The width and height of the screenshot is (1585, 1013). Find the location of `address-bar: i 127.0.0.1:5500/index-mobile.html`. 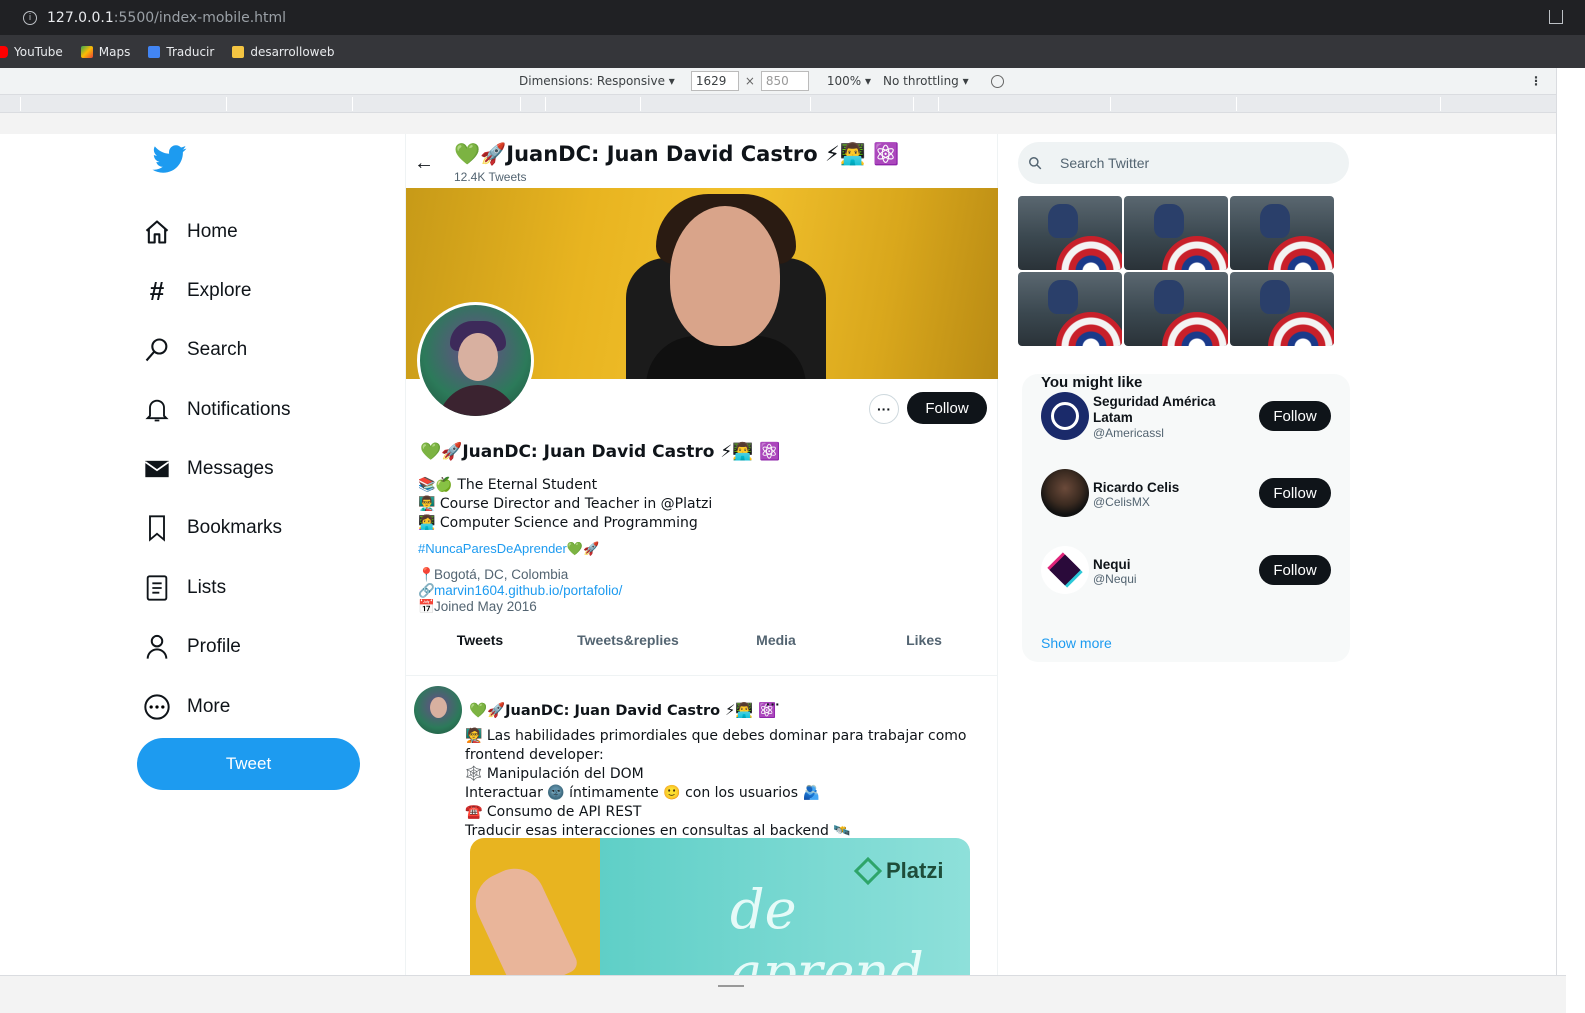

address-bar: i 127.0.0.1:5500/index-mobile.html is located at coordinates (792, 17).